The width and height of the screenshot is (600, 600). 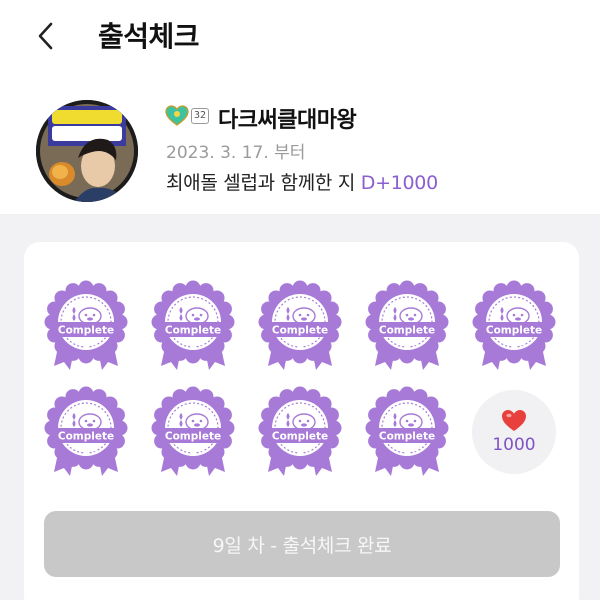 I want to click on back-button, so click(x=46, y=36).